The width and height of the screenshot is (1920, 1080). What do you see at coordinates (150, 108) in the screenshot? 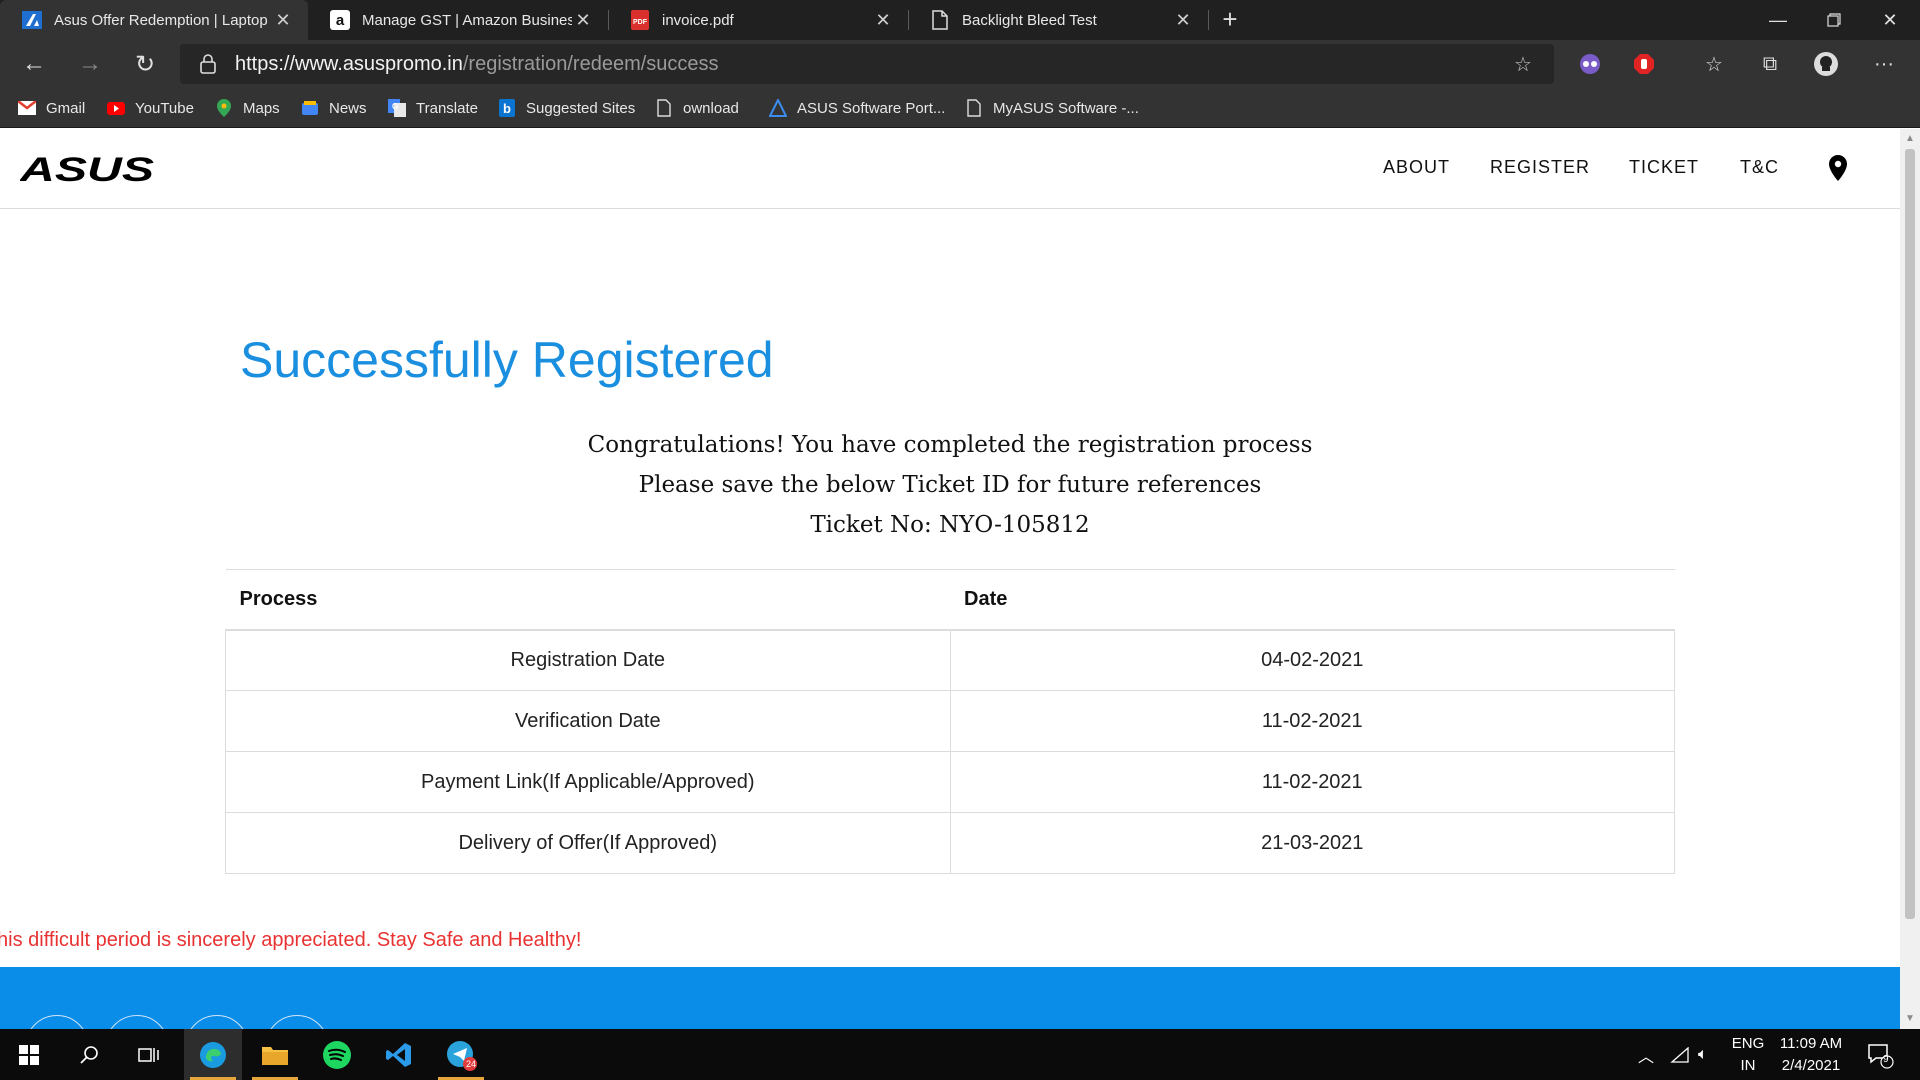
I see `bookmark-youtube: YouTube` at bounding box center [150, 108].